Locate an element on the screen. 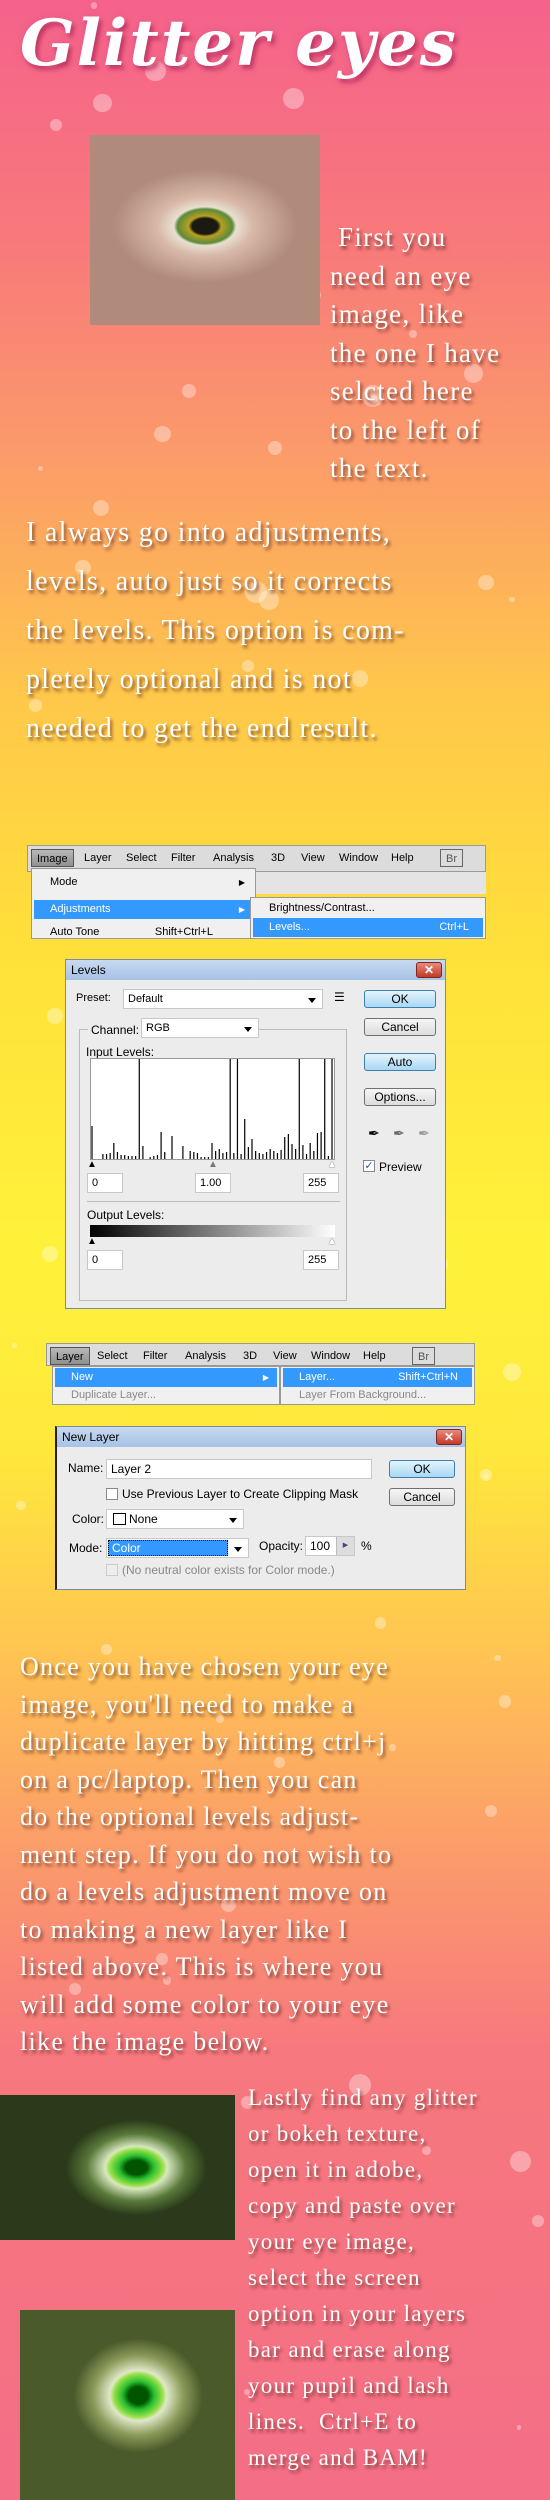  text-line: Once you have chosen your eye is located at coordinates (205, 1666).